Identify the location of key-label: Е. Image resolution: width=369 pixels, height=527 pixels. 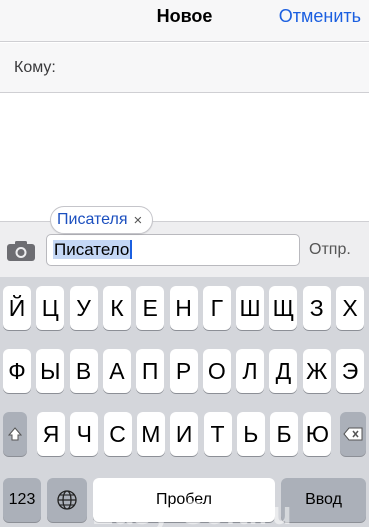
(150, 307).